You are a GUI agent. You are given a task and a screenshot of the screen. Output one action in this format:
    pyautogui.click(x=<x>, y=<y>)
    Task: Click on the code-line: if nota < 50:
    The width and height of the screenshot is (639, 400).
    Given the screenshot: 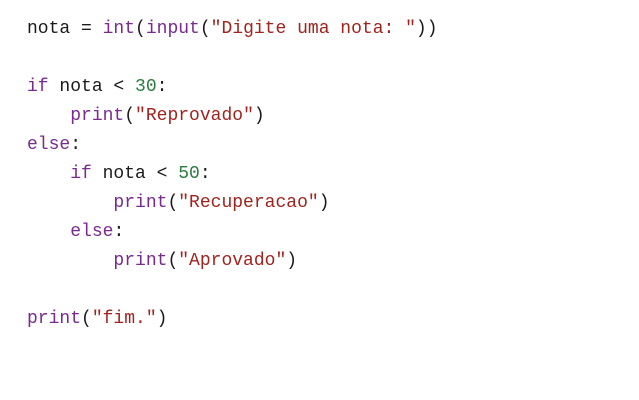 What is the action you would take?
    pyautogui.click(x=333, y=174)
    